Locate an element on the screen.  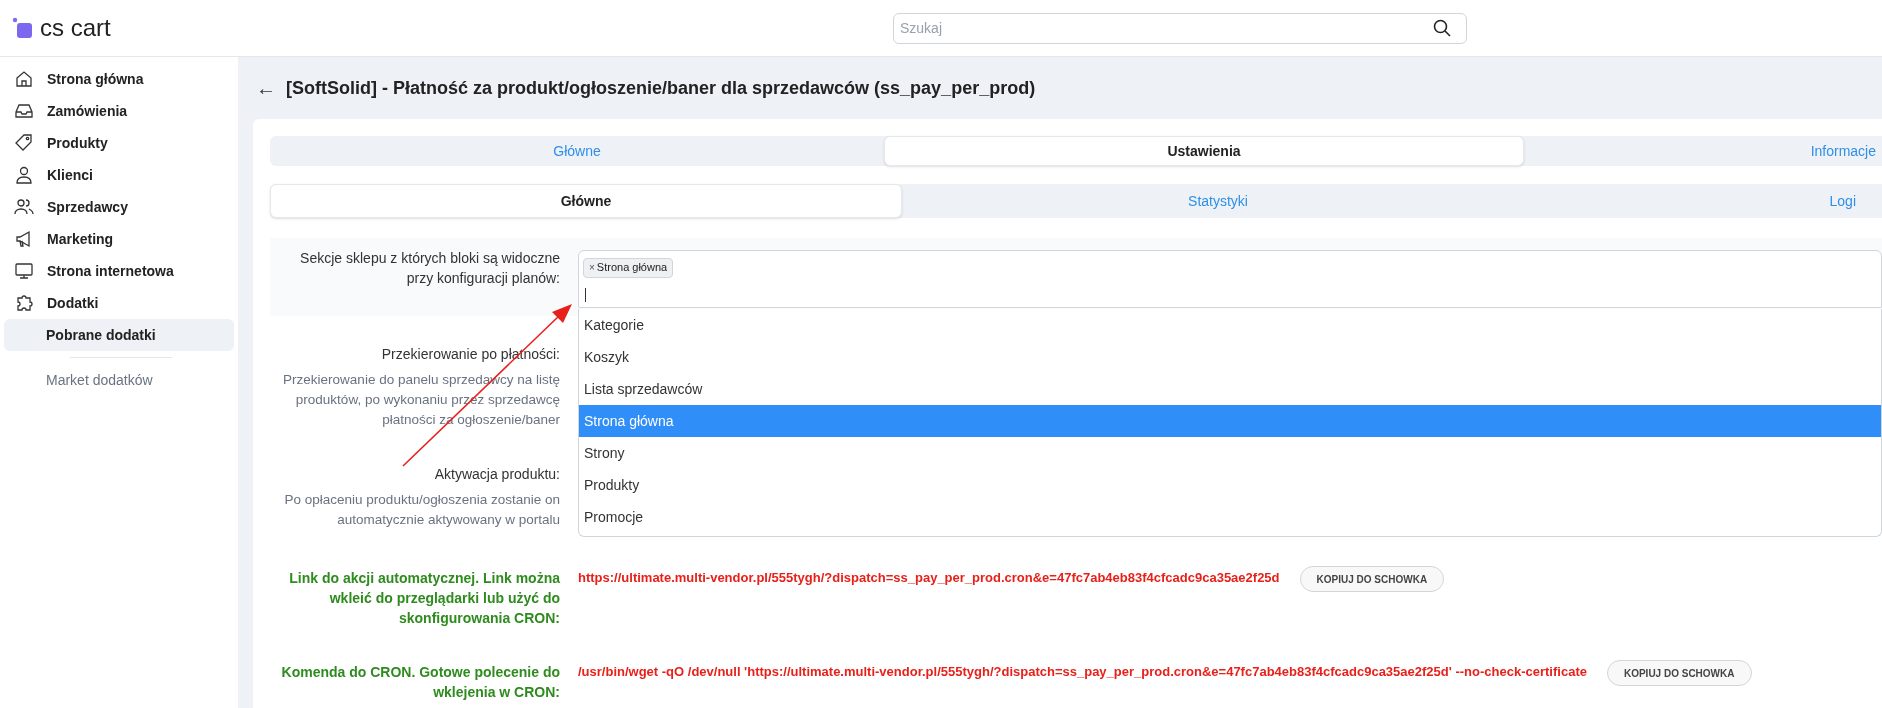
logo-text: cs cart is located at coordinates (75, 28).